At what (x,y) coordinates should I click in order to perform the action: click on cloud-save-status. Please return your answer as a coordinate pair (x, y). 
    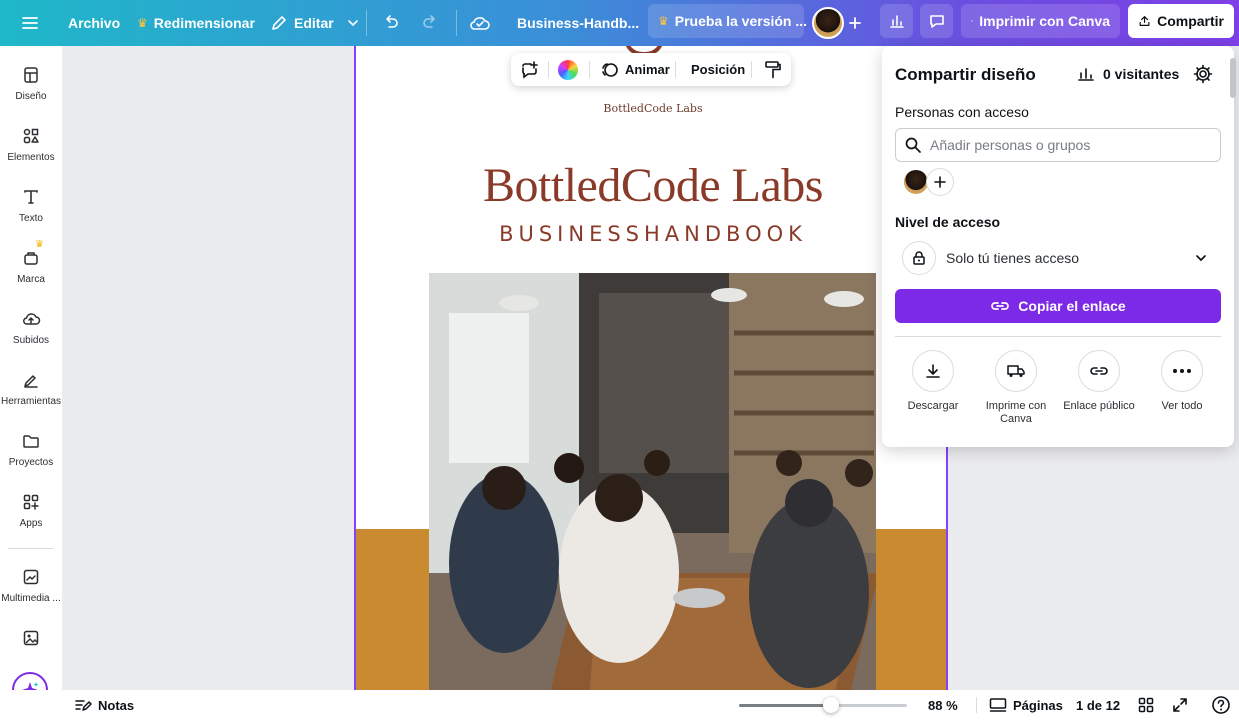
    Looking at the image, I should click on (480, 23).